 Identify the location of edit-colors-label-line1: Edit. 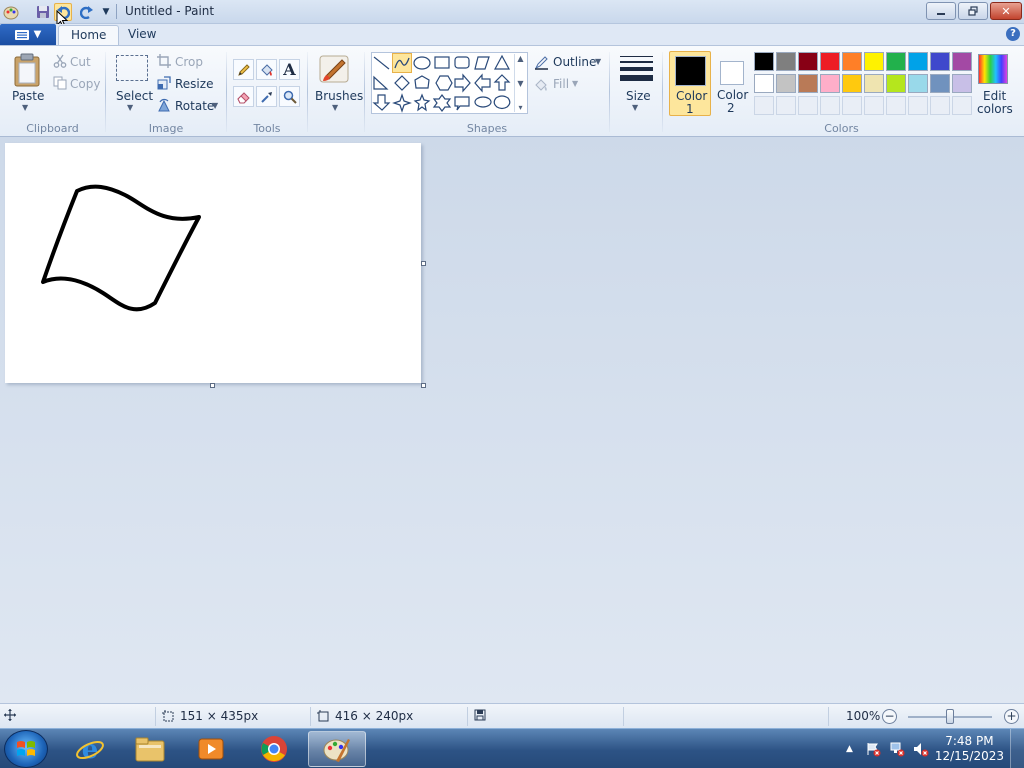
(994, 96).